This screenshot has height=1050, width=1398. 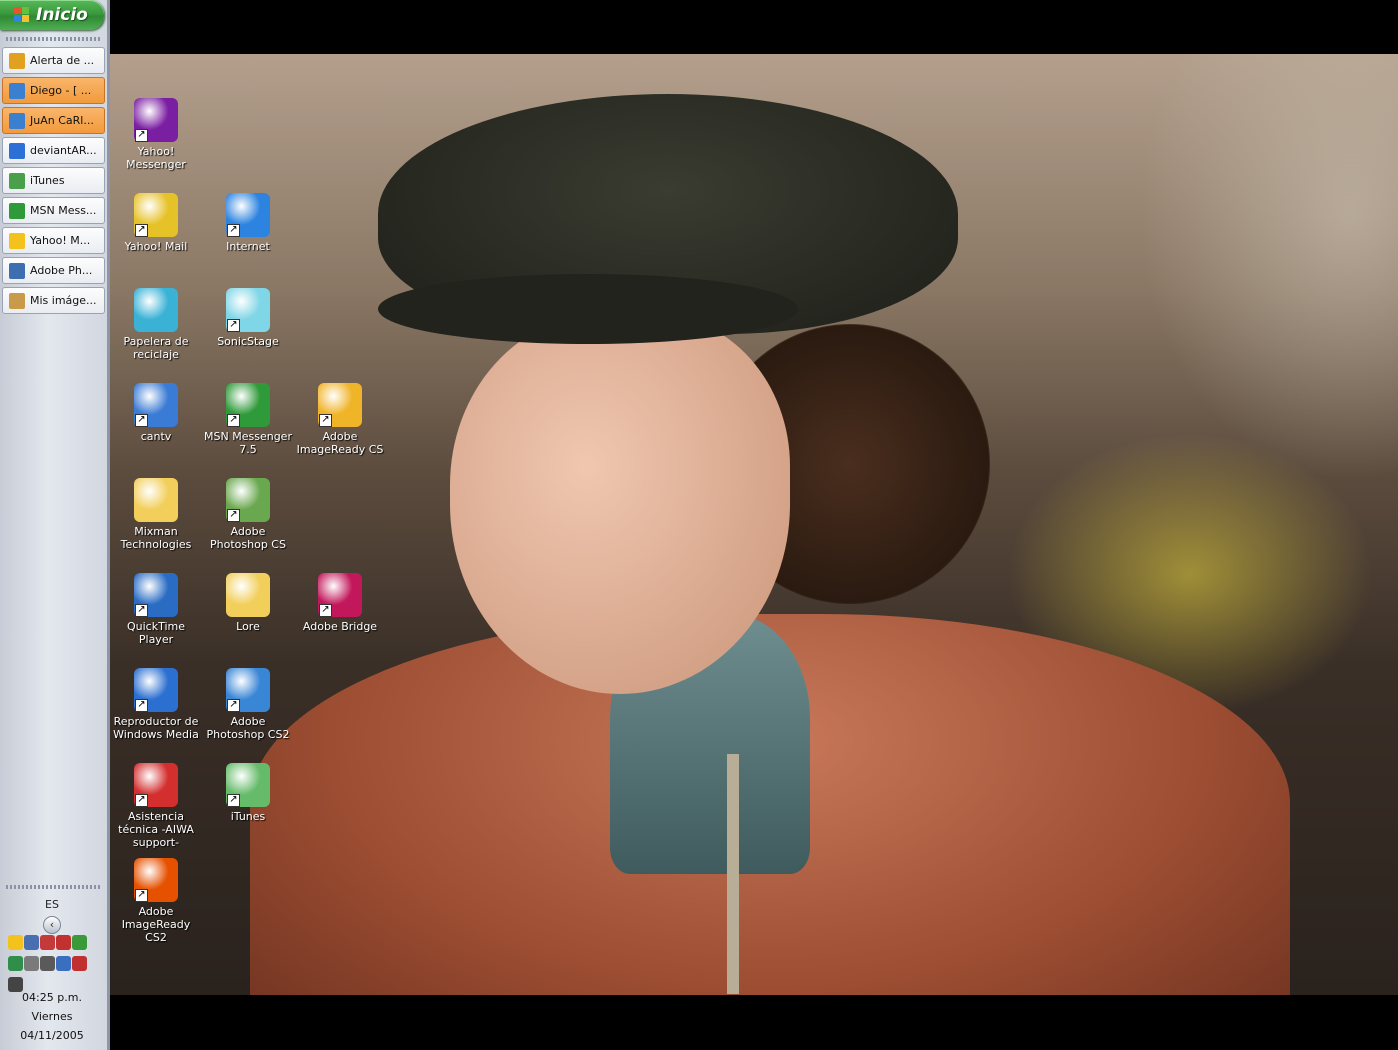 I want to click on desktop-icon: Lore, so click(x=248, y=603).